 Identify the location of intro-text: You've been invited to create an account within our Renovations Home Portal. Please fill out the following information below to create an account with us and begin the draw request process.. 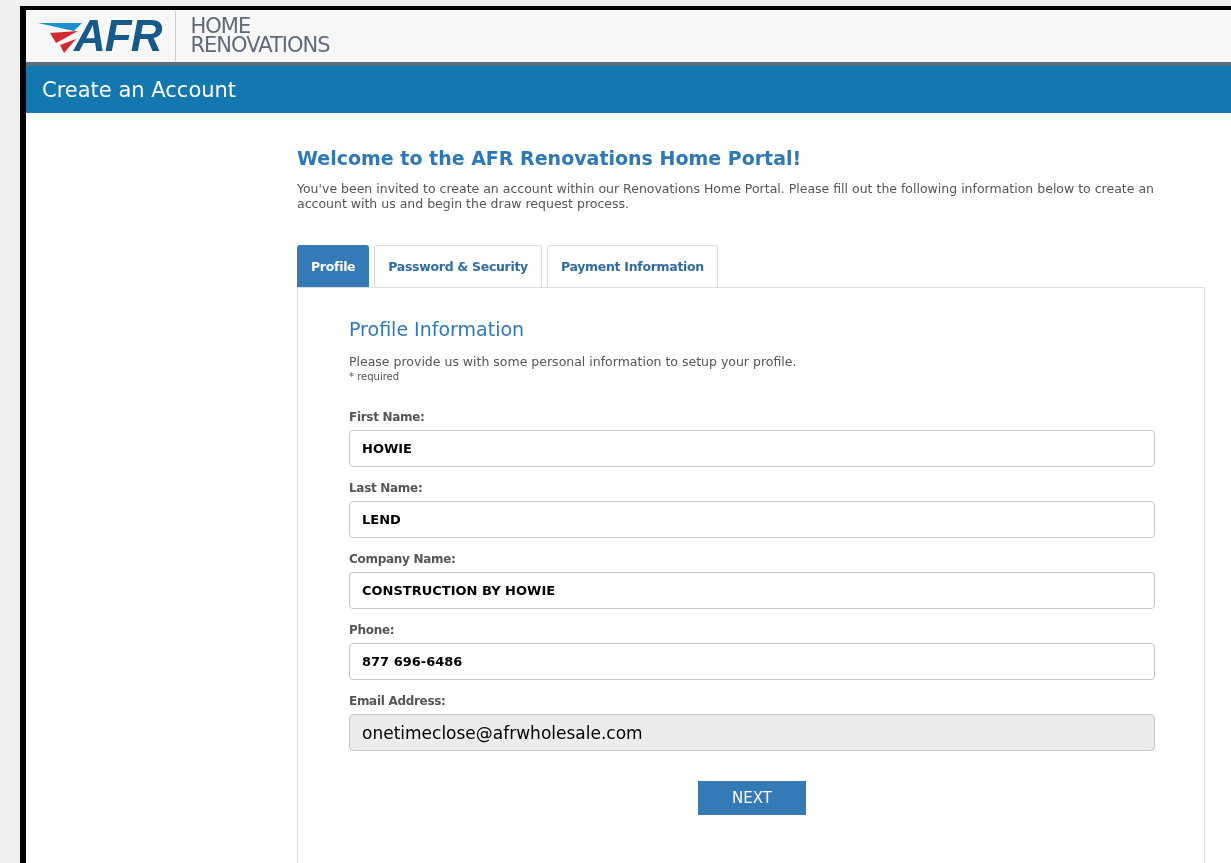
(726, 196).